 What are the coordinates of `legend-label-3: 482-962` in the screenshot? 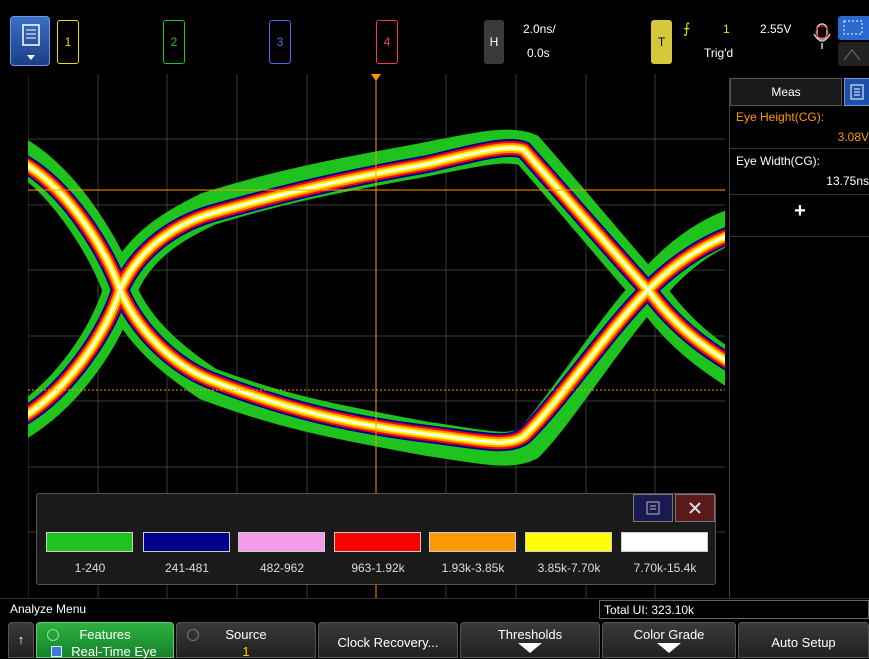 It's located at (282, 568).